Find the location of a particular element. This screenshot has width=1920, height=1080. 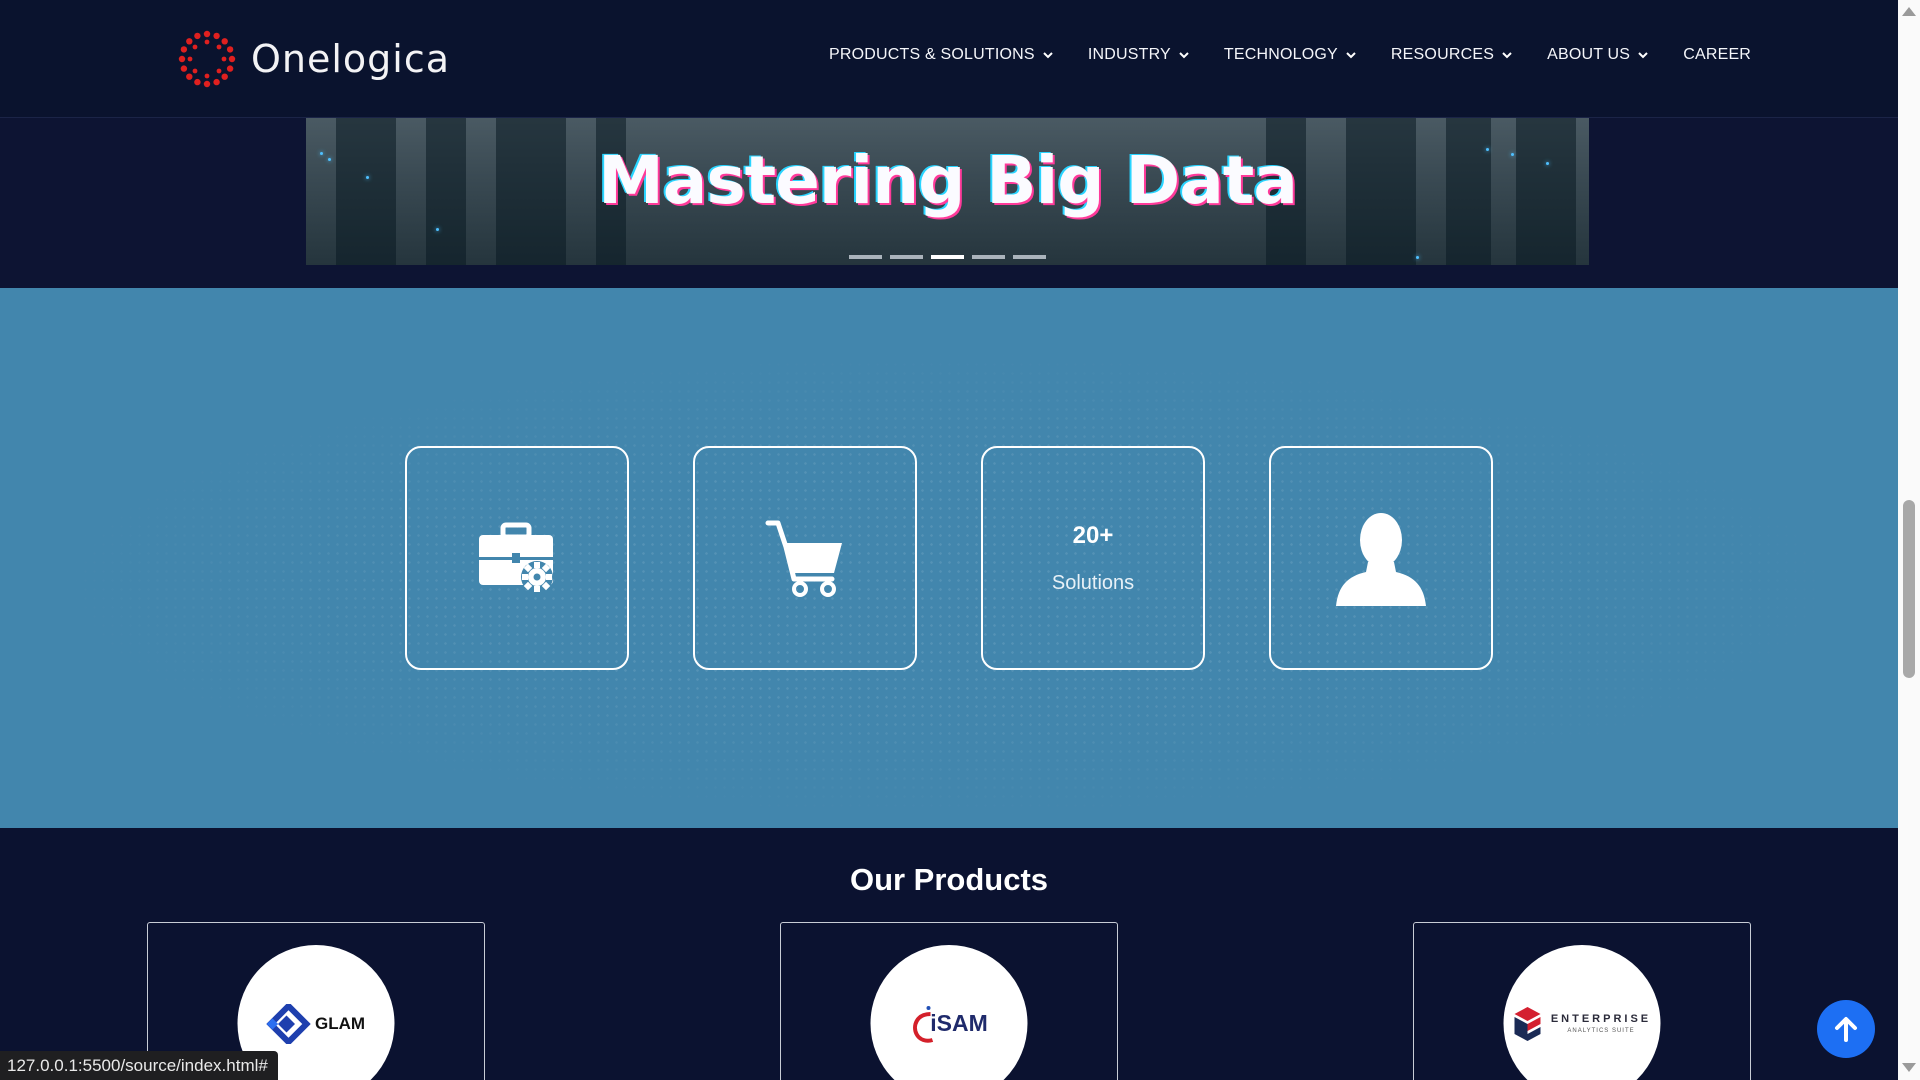

product-card-isam: iSAM is located at coordinates (949, 1001).